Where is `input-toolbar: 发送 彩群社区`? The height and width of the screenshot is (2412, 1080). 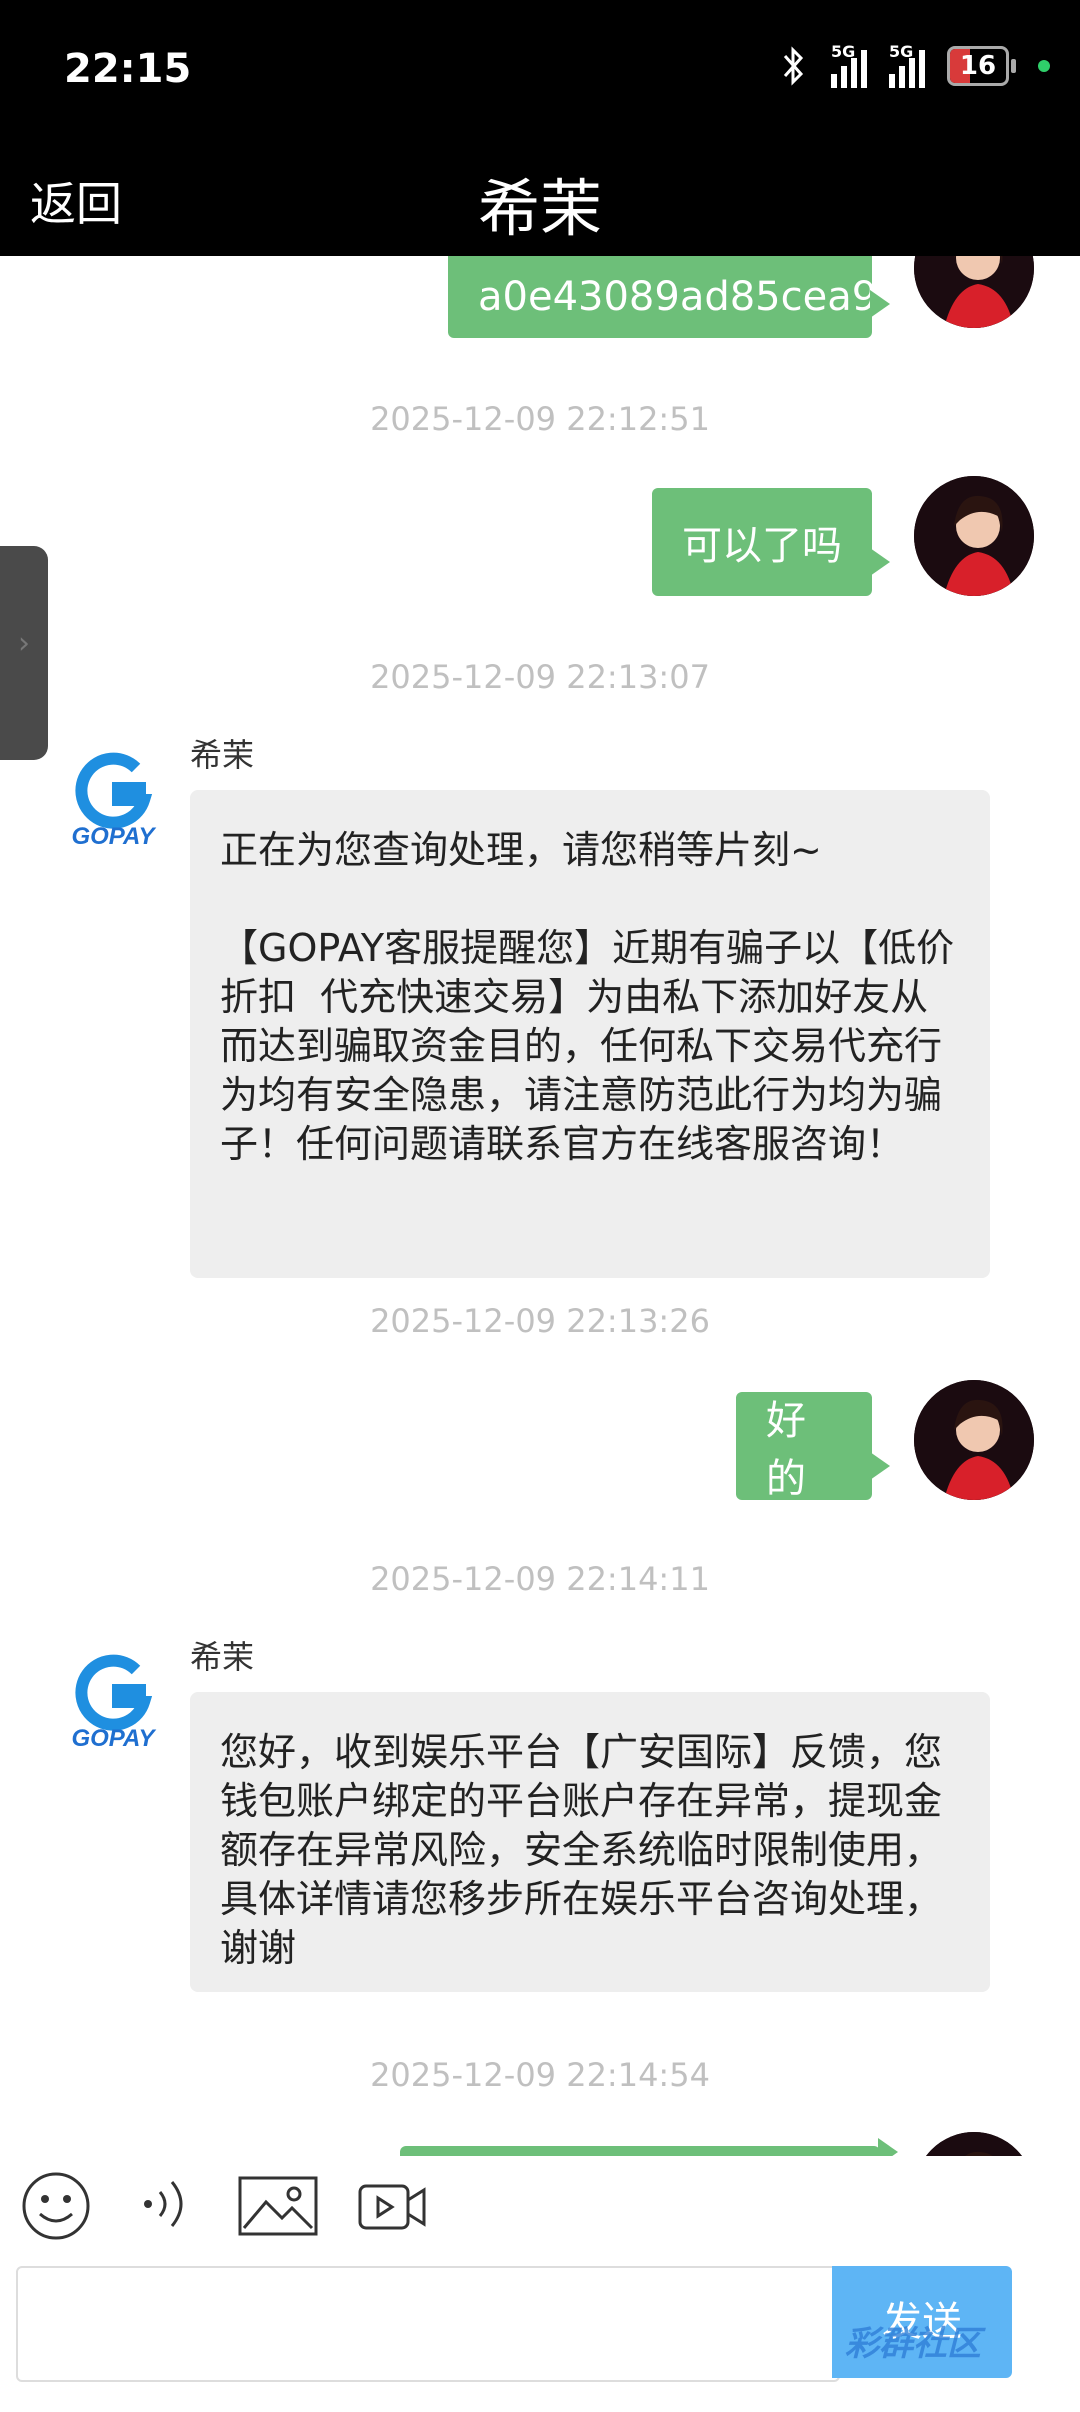 input-toolbar: 发送 彩群社区 is located at coordinates (540, 2284).